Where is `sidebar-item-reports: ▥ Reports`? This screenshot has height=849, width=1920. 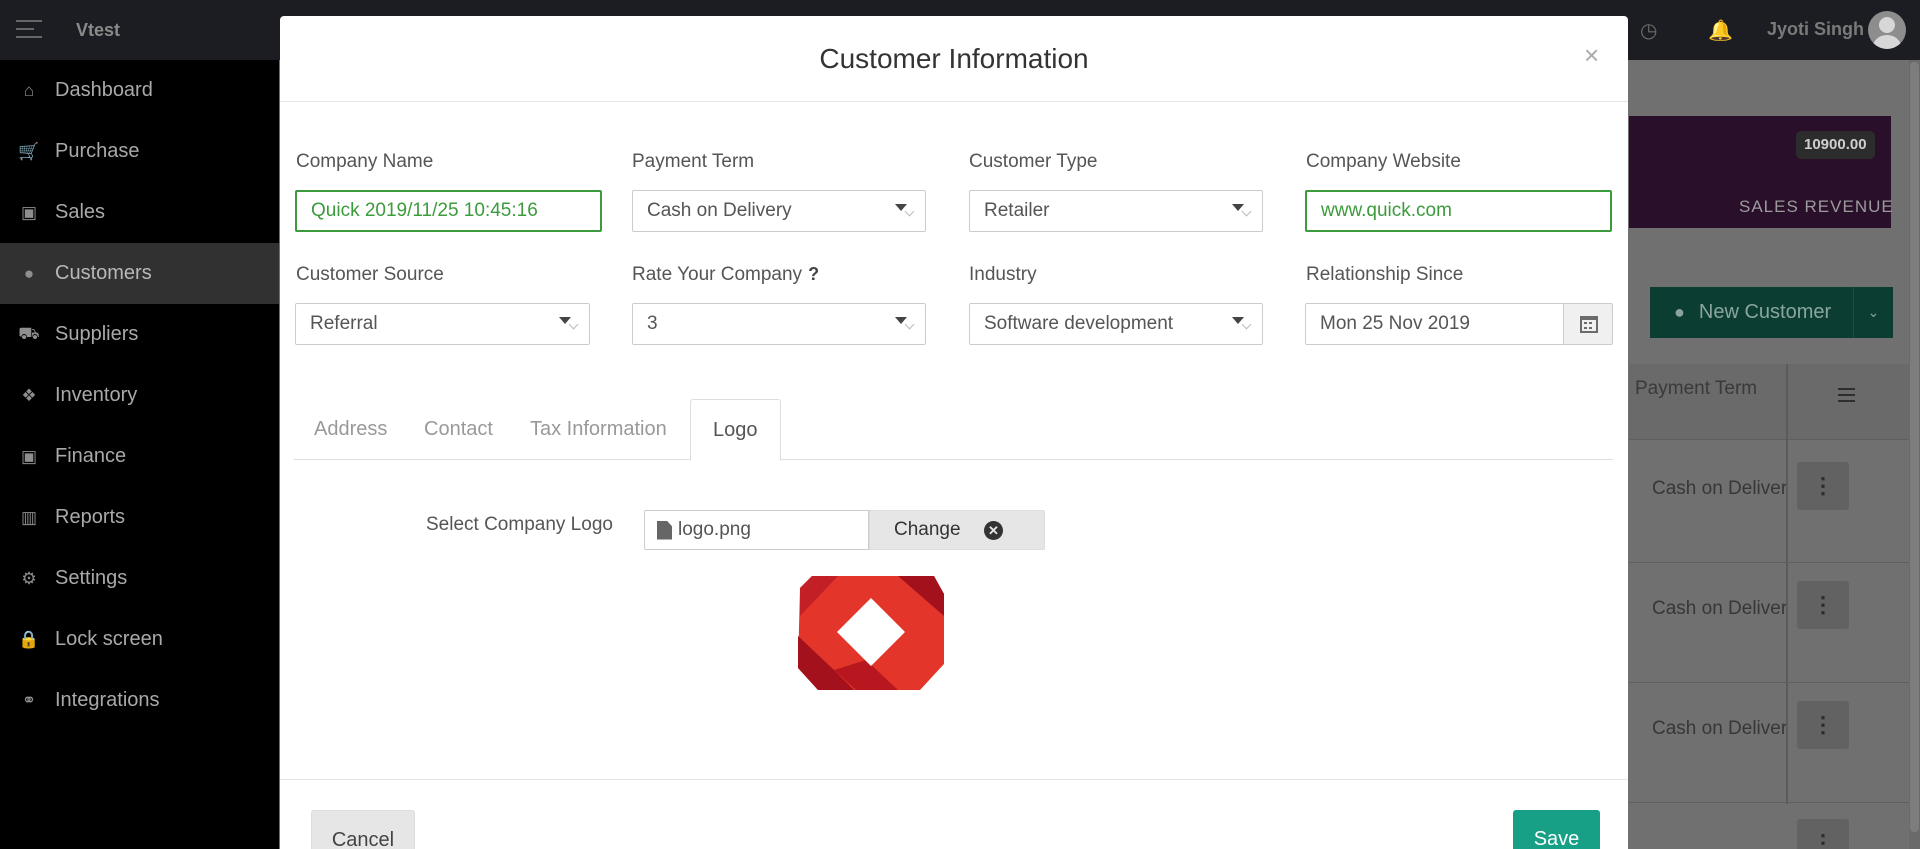
sidebar-item-reports: ▥ Reports is located at coordinates (139, 517).